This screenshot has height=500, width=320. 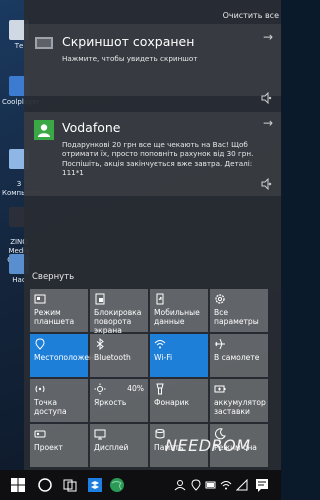 I want to click on airplane-tile: В самолете, so click(x=239, y=355).